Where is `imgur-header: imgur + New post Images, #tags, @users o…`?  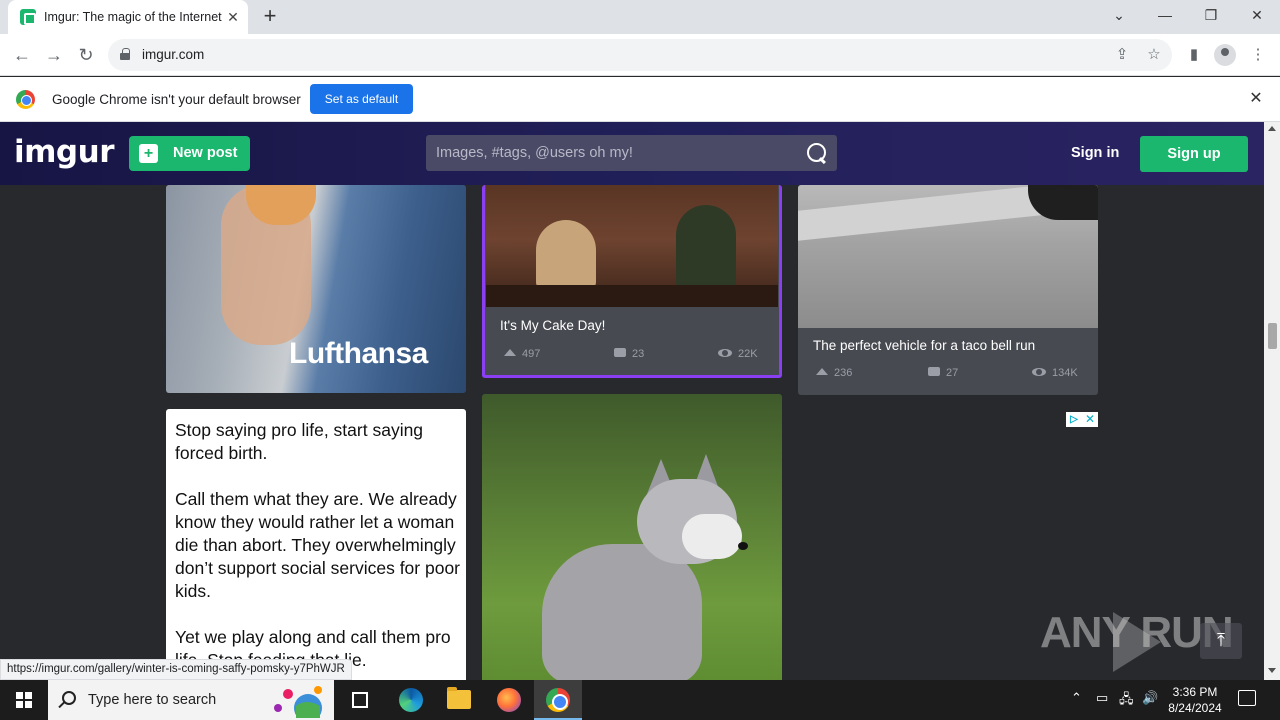 imgur-header: imgur + New post Images, #tags, @users o… is located at coordinates (632, 153).